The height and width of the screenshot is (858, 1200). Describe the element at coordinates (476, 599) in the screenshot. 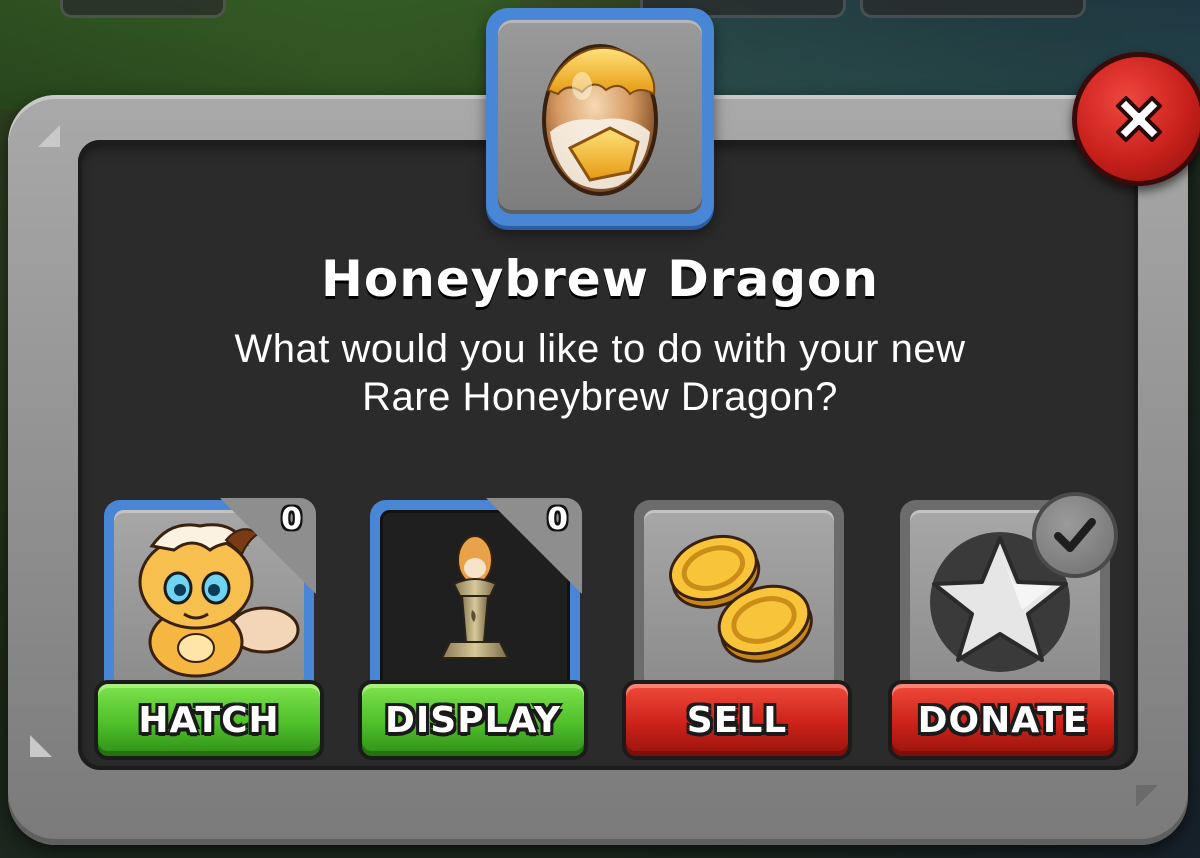

I see `display-card: 0` at that location.